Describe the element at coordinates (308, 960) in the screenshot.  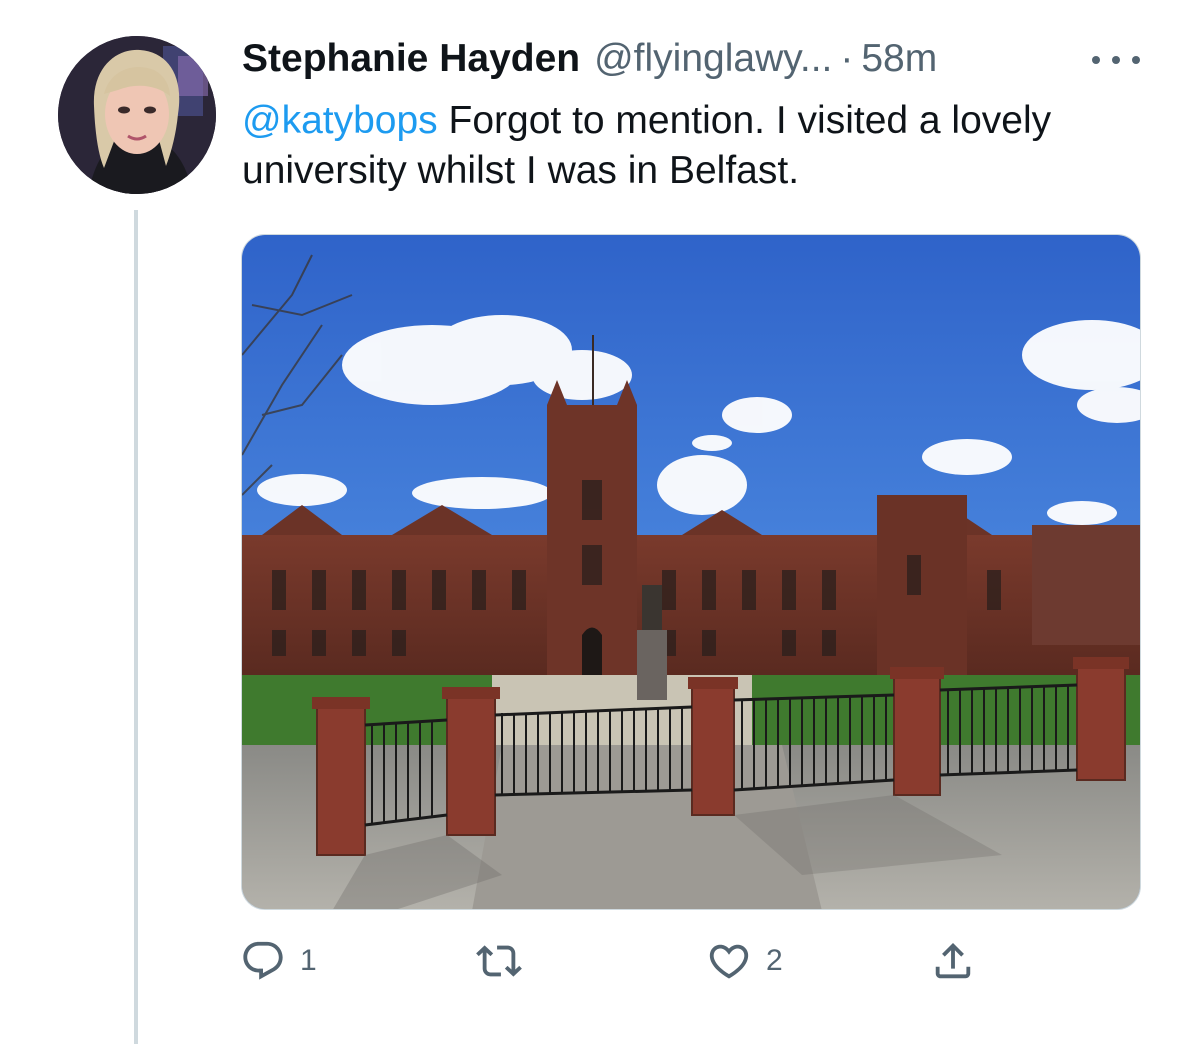
I see `reply-count: 1` at that location.